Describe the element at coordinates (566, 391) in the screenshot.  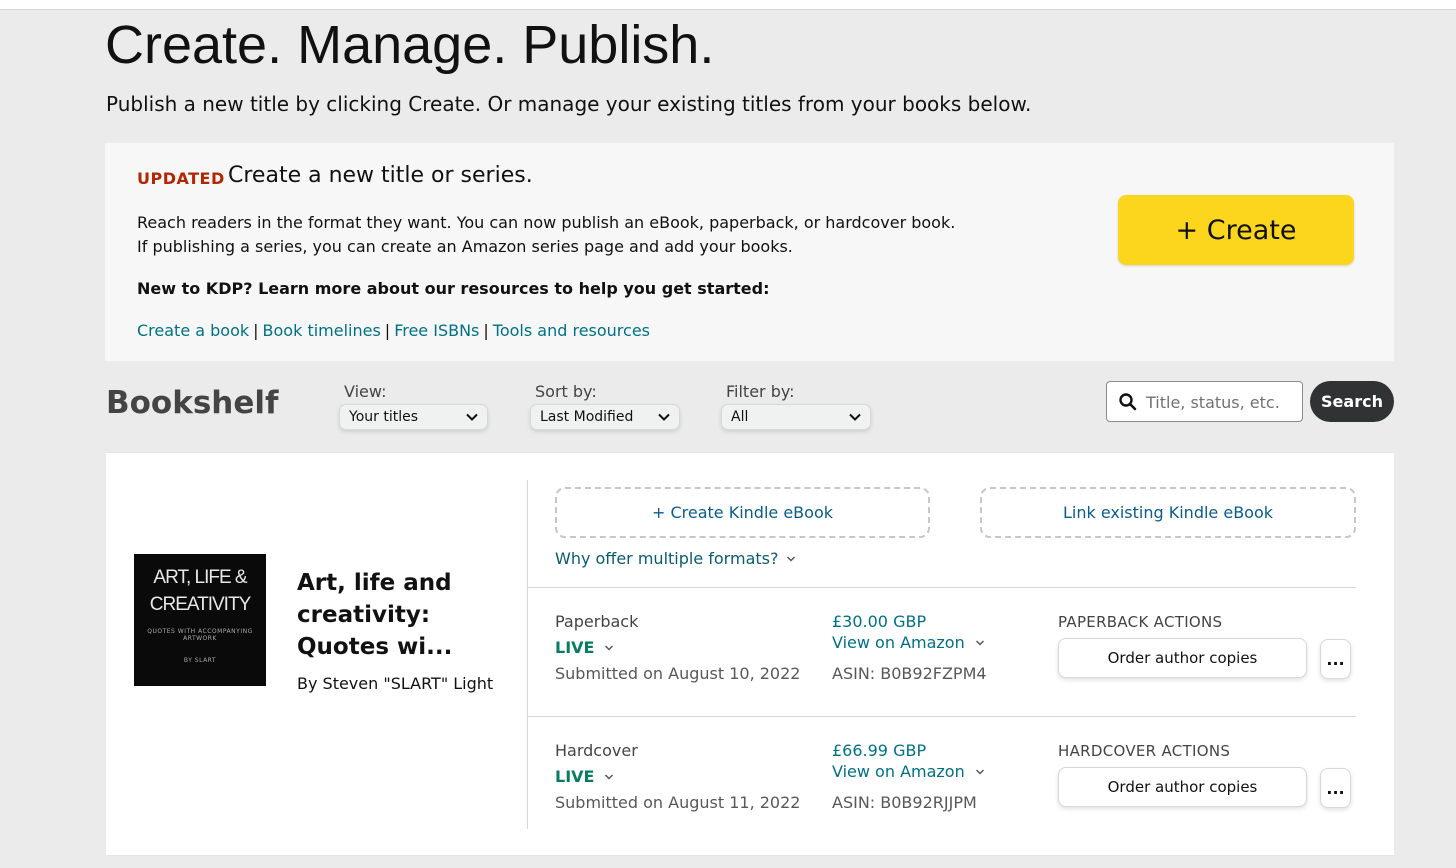
I see `sort-label: Sort by:` at that location.